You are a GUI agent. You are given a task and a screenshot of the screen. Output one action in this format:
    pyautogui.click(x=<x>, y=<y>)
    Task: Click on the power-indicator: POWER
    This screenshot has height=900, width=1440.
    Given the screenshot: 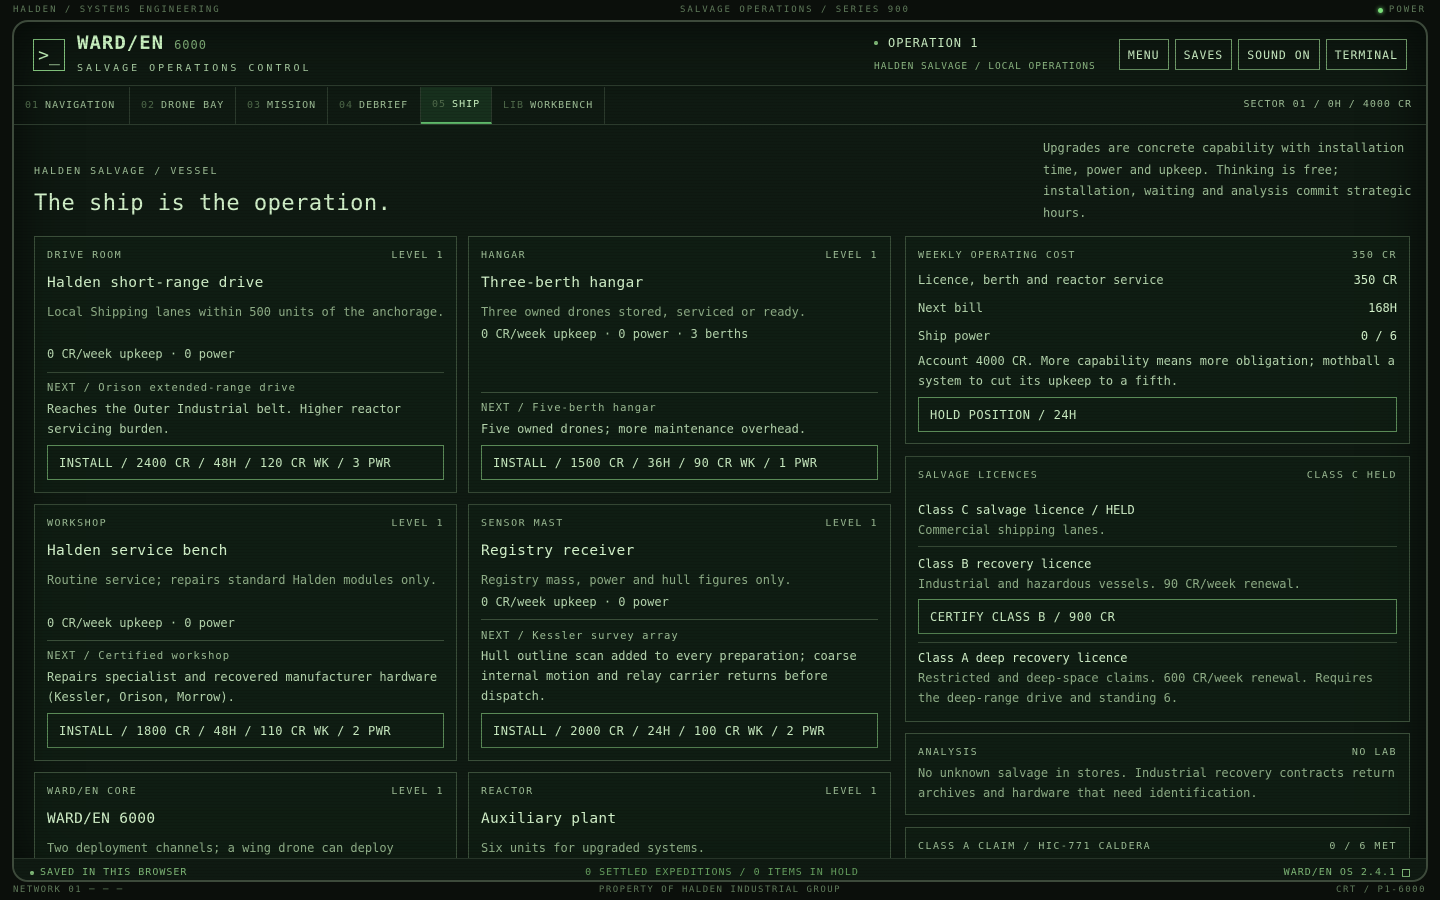 What is the action you would take?
    pyautogui.click(x=1401, y=10)
    